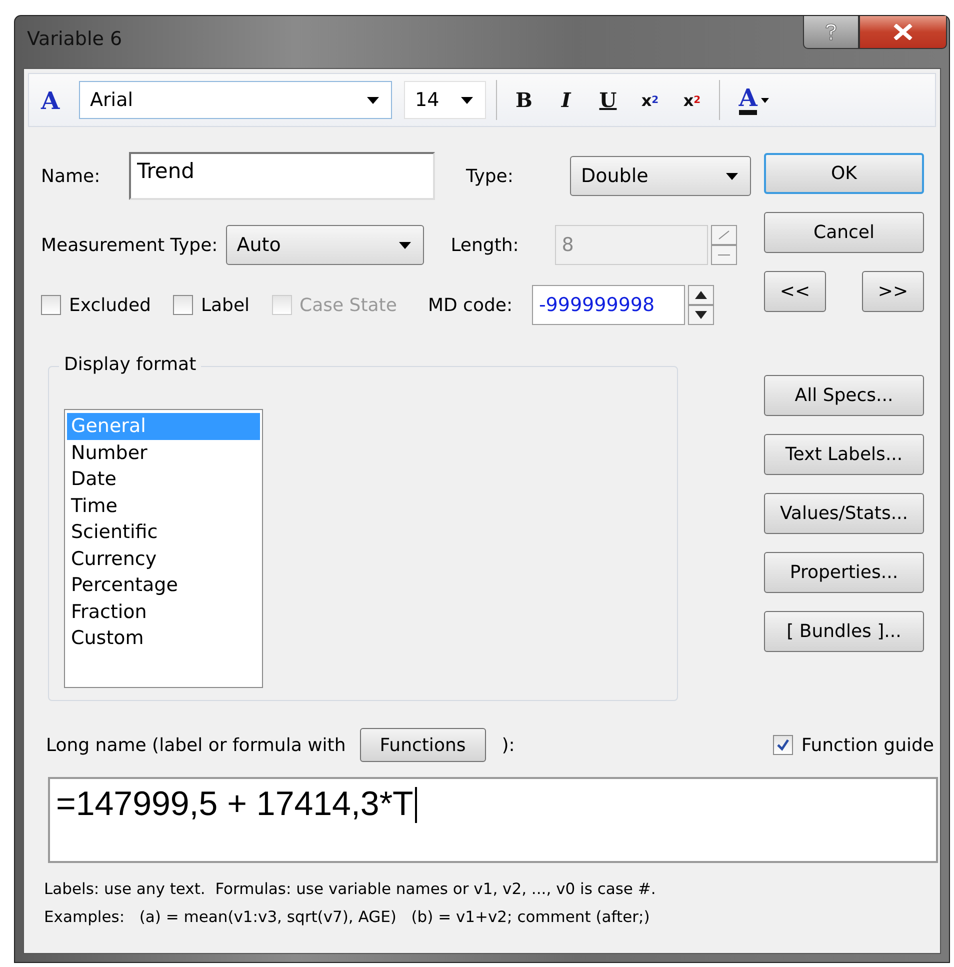  What do you see at coordinates (485, 245) in the screenshot?
I see `field-label: Length:` at bounding box center [485, 245].